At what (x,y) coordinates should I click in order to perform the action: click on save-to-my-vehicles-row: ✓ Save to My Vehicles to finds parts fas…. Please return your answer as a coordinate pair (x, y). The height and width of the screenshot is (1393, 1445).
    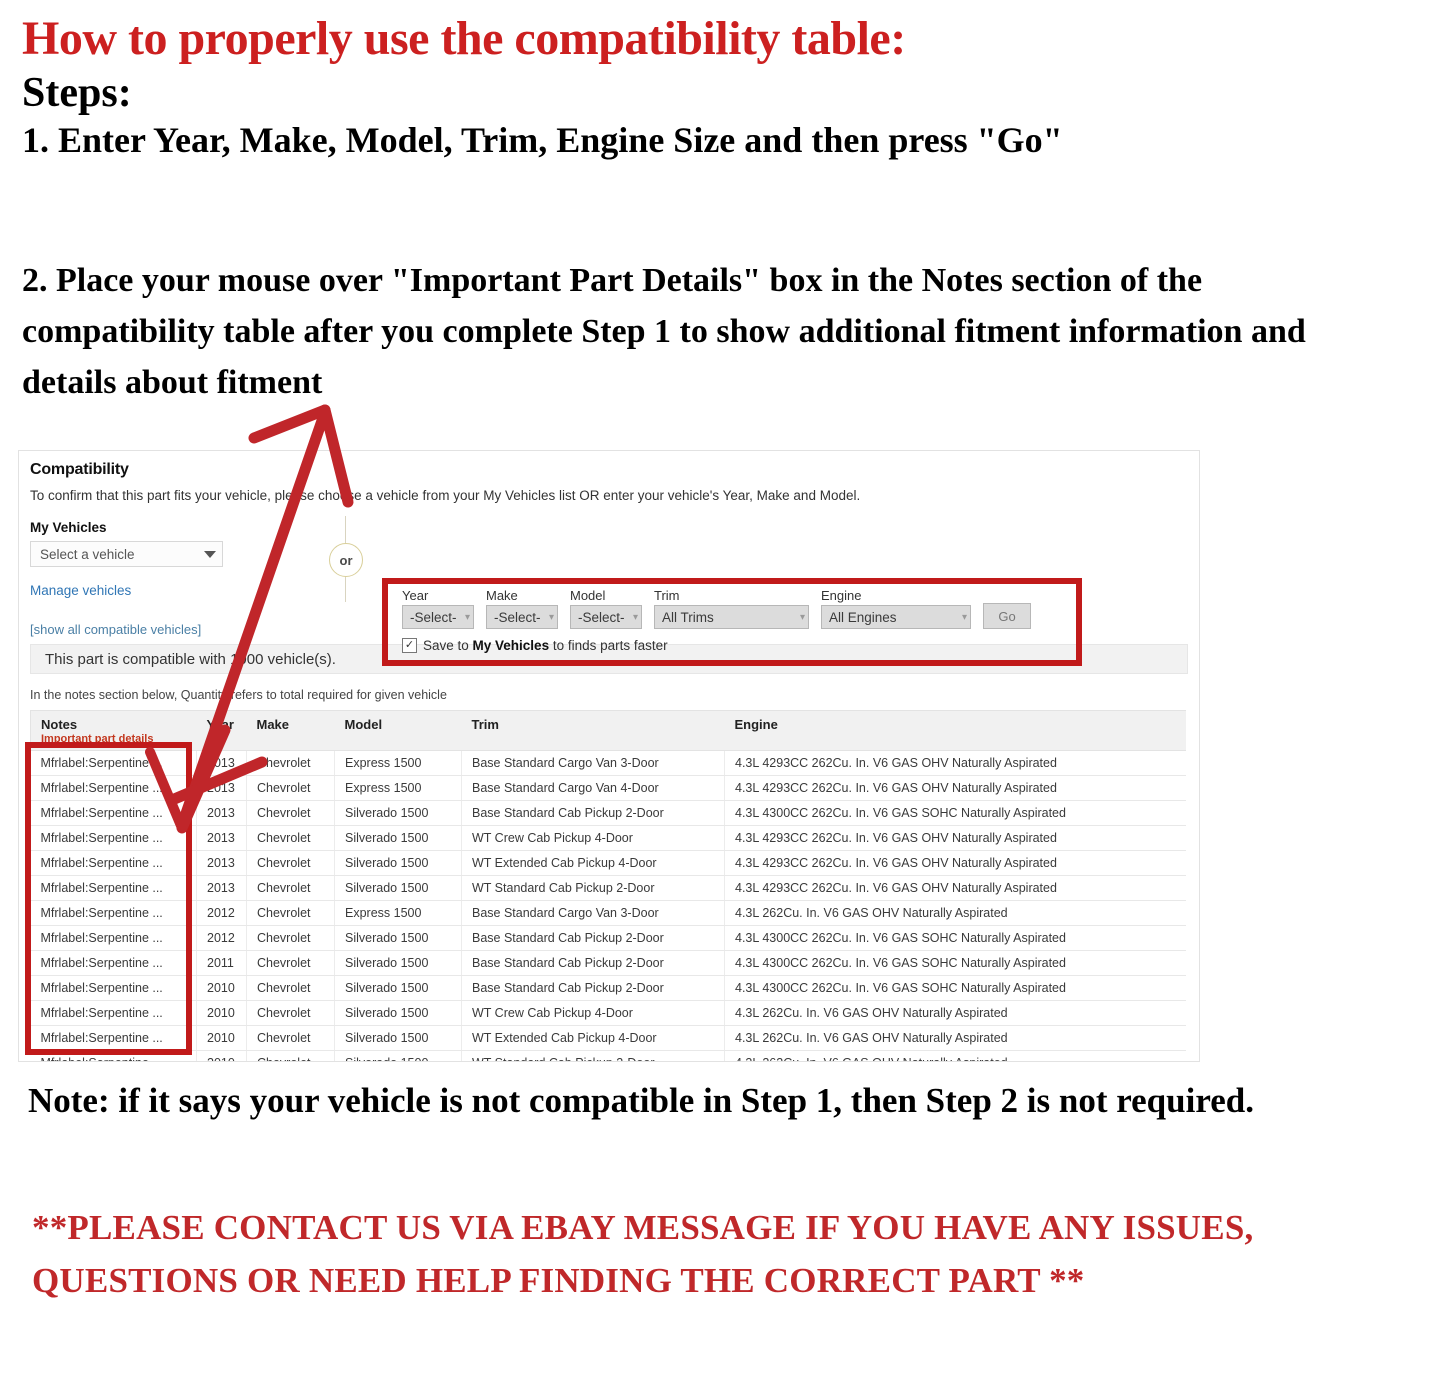
    Looking at the image, I should click on (716, 645).